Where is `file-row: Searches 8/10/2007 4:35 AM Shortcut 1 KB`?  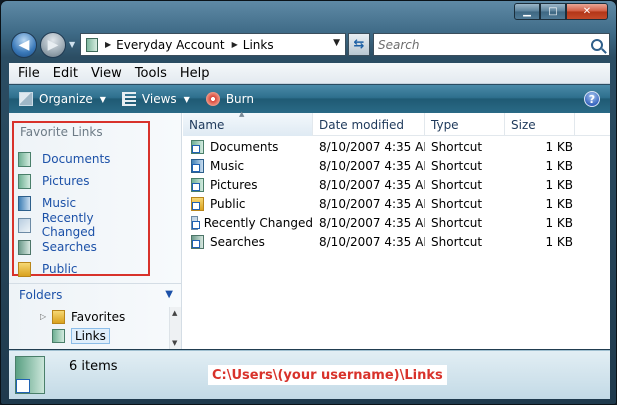 file-row: Searches 8/10/2007 4:35 AM Shortcut 1 KB is located at coordinates (396, 241).